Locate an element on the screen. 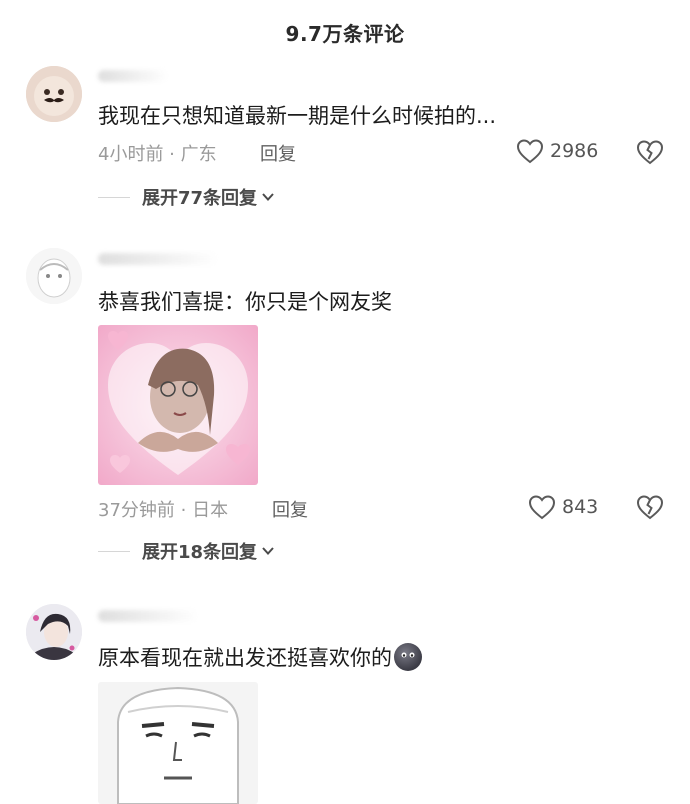 The width and height of the screenshot is (690, 804). blob-emoji-icon is located at coordinates (408, 657).